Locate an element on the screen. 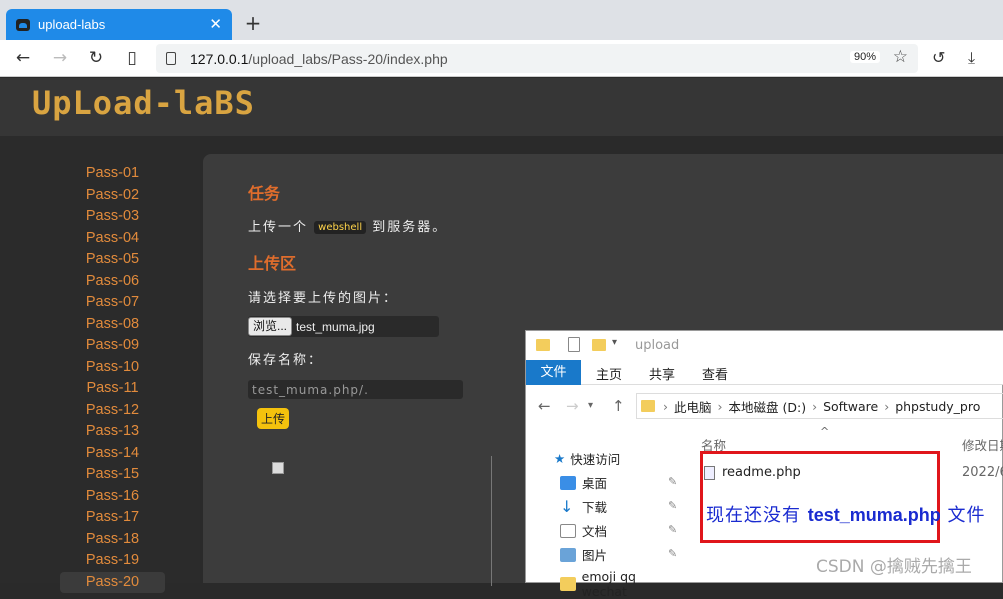 This screenshot has height=599, width=1003. sidebar-item-pass: Pass-03 is located at coordinates (112, 217).